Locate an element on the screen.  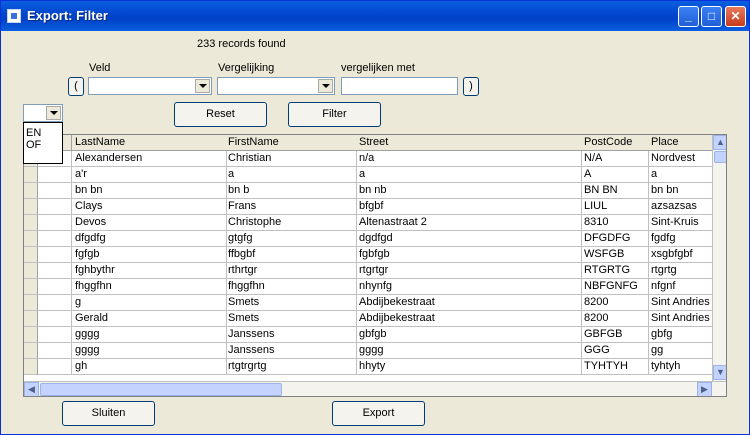
close-window-button: ✕ is located at coordinates (735, 16).